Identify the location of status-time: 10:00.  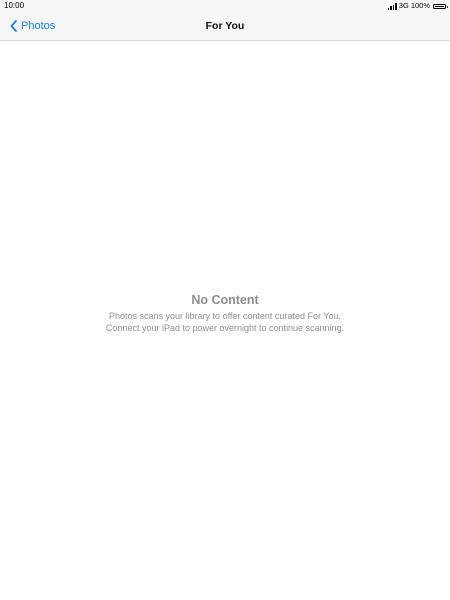
(14, 5).